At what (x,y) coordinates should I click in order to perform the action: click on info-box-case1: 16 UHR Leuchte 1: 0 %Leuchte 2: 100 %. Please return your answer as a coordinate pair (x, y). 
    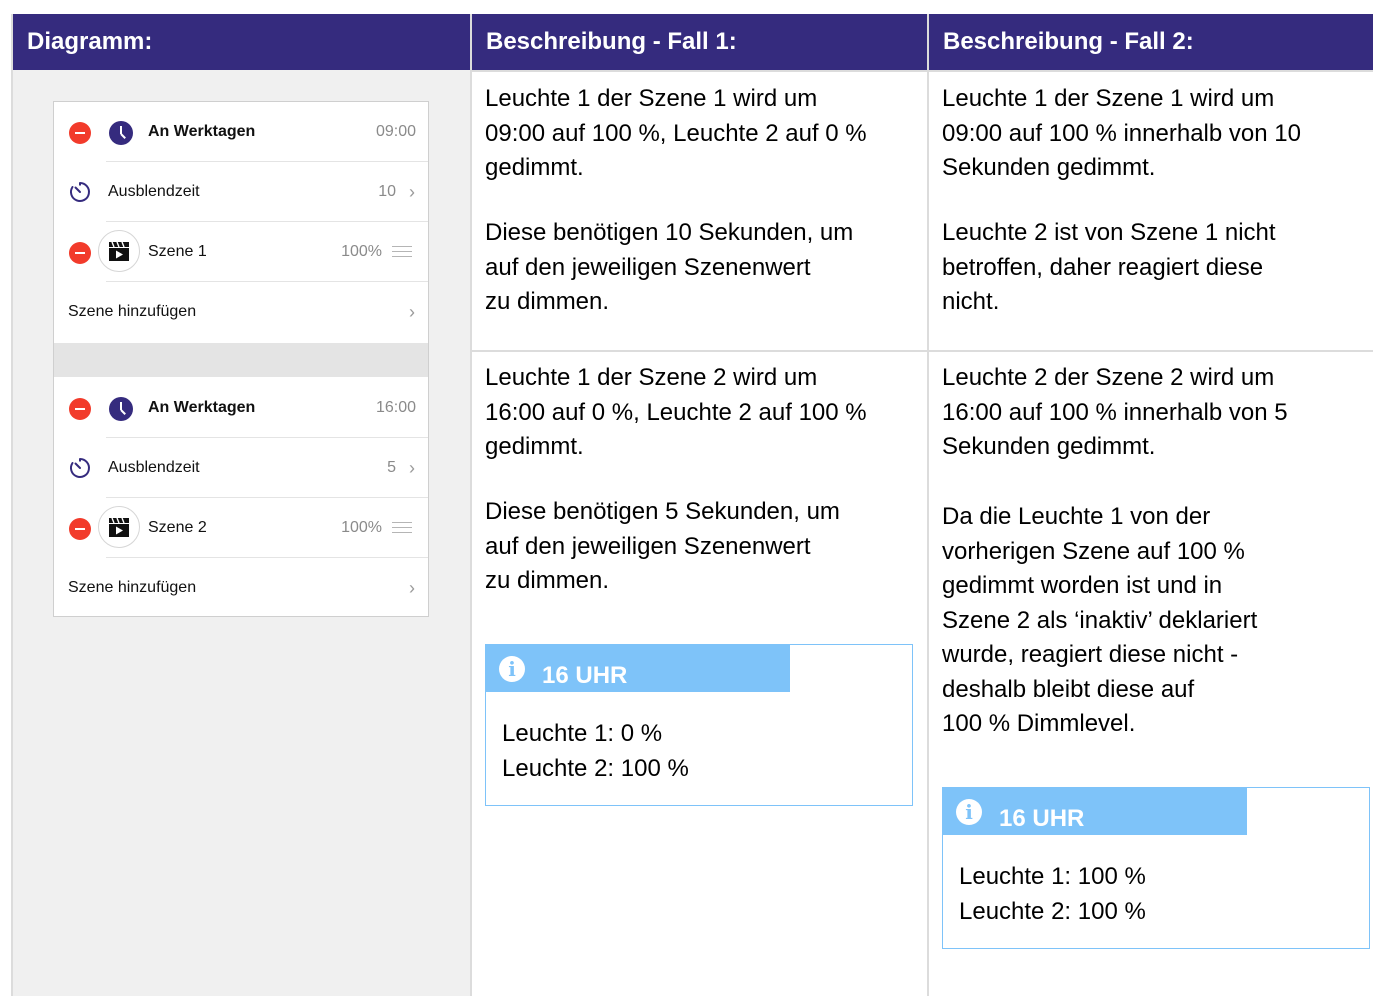
    Looking at the image, I should click on (699, 725).